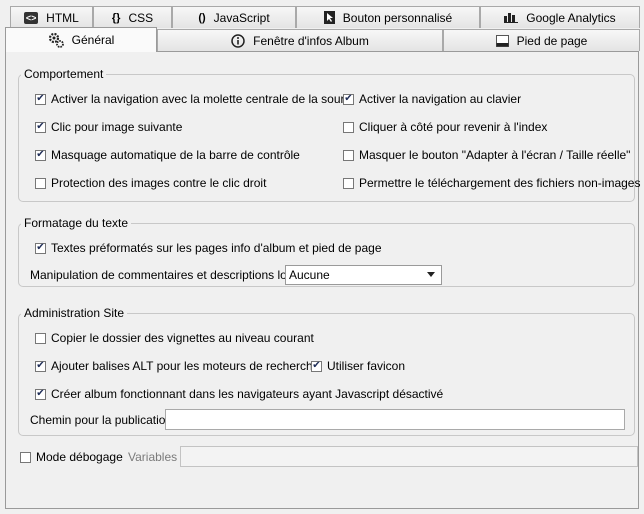  What do you see at coordinates (431, 274) in the screenshot?
I see `chevron-down-icon` at bounding box center [431, 274].